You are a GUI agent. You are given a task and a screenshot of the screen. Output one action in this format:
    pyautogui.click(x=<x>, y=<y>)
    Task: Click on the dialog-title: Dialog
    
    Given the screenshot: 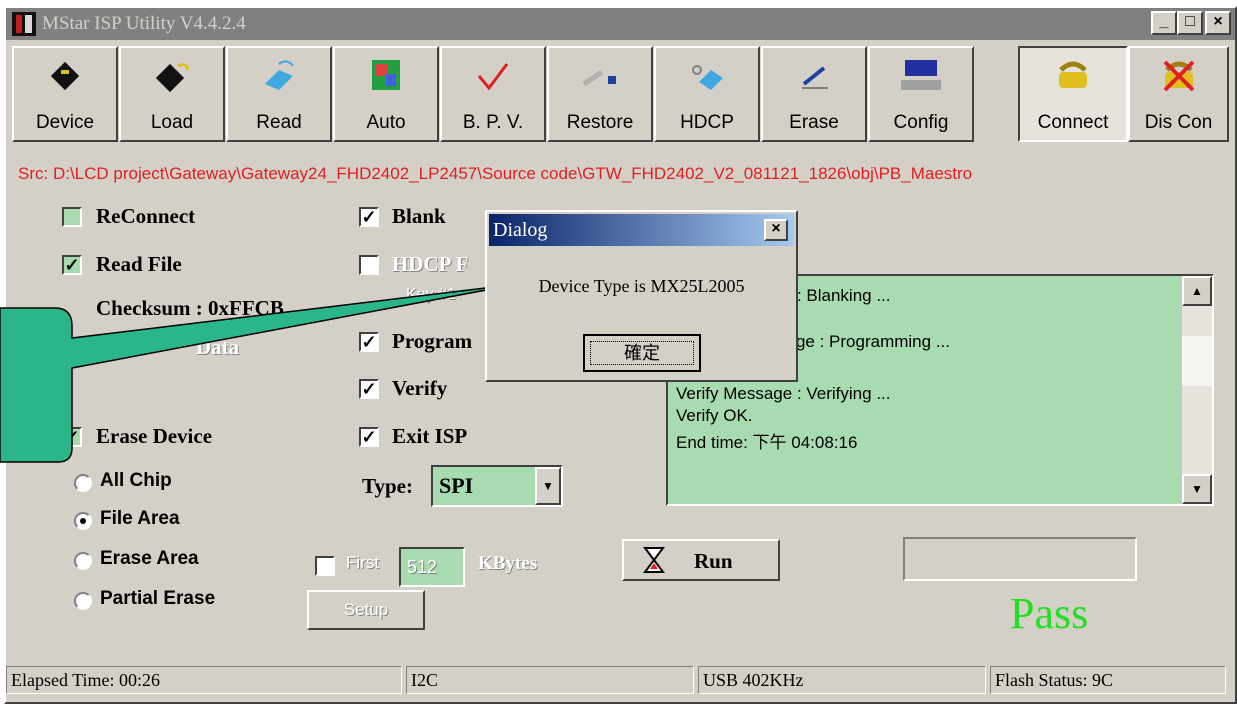 What is the action you would take?
    pyautogui.click(x=520, y=230)
    